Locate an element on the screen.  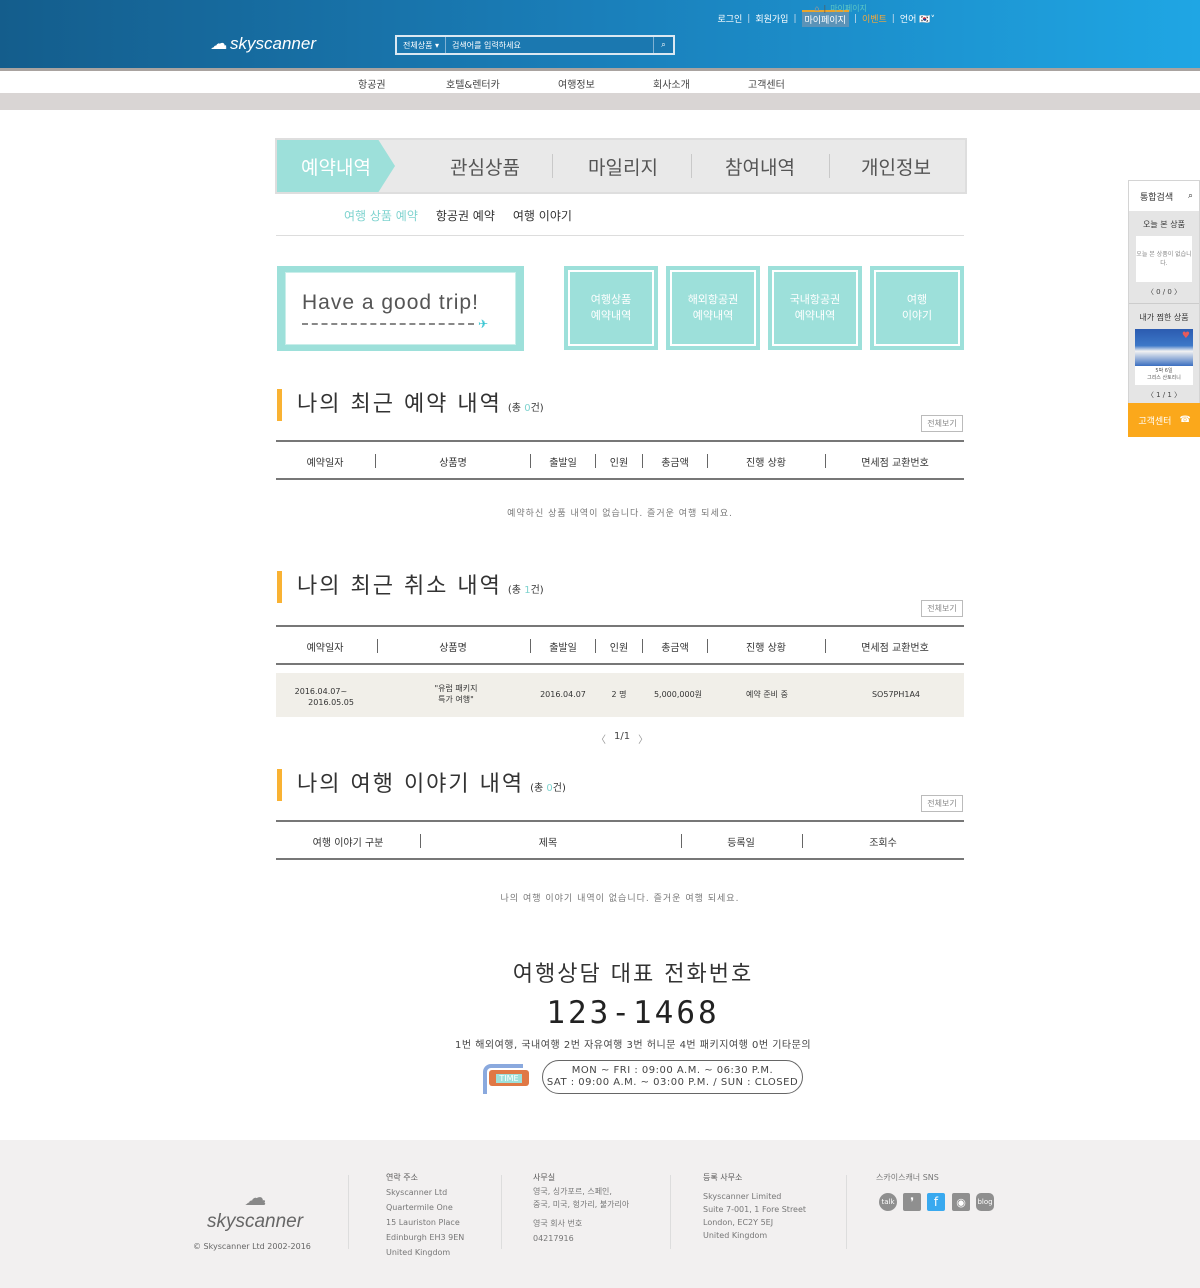
recent-pager: 〈 0 / 0 〉 is located at coordinates (1164, 292).